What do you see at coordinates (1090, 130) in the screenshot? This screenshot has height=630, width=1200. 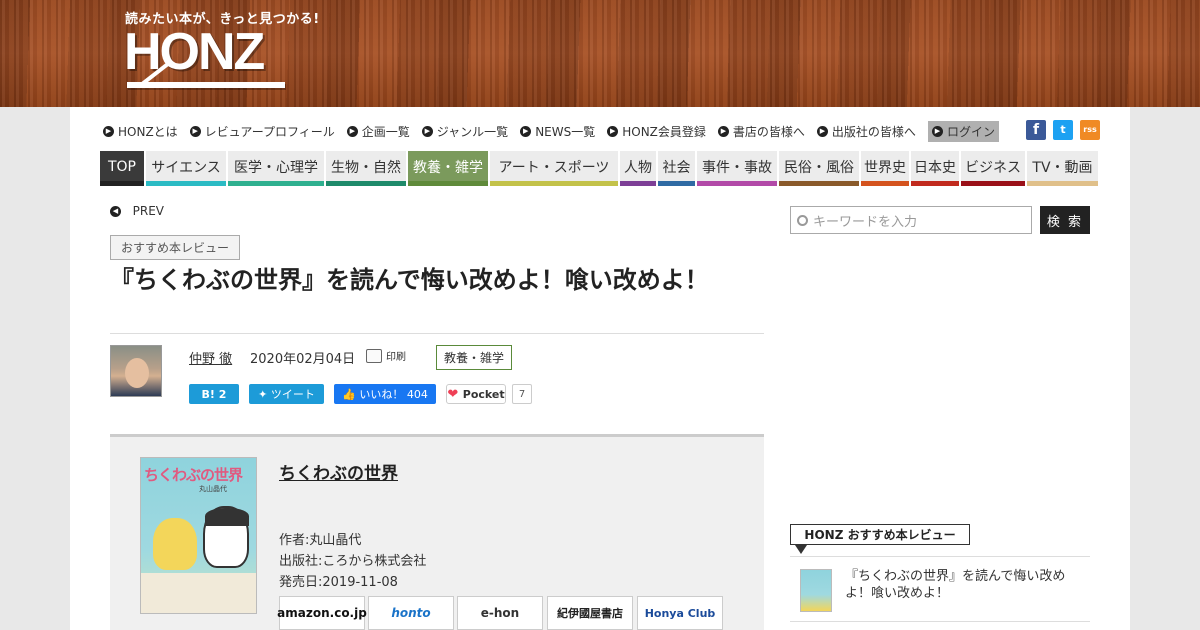 I see `rss-icon: rss` at bounding box center [1090, 130].